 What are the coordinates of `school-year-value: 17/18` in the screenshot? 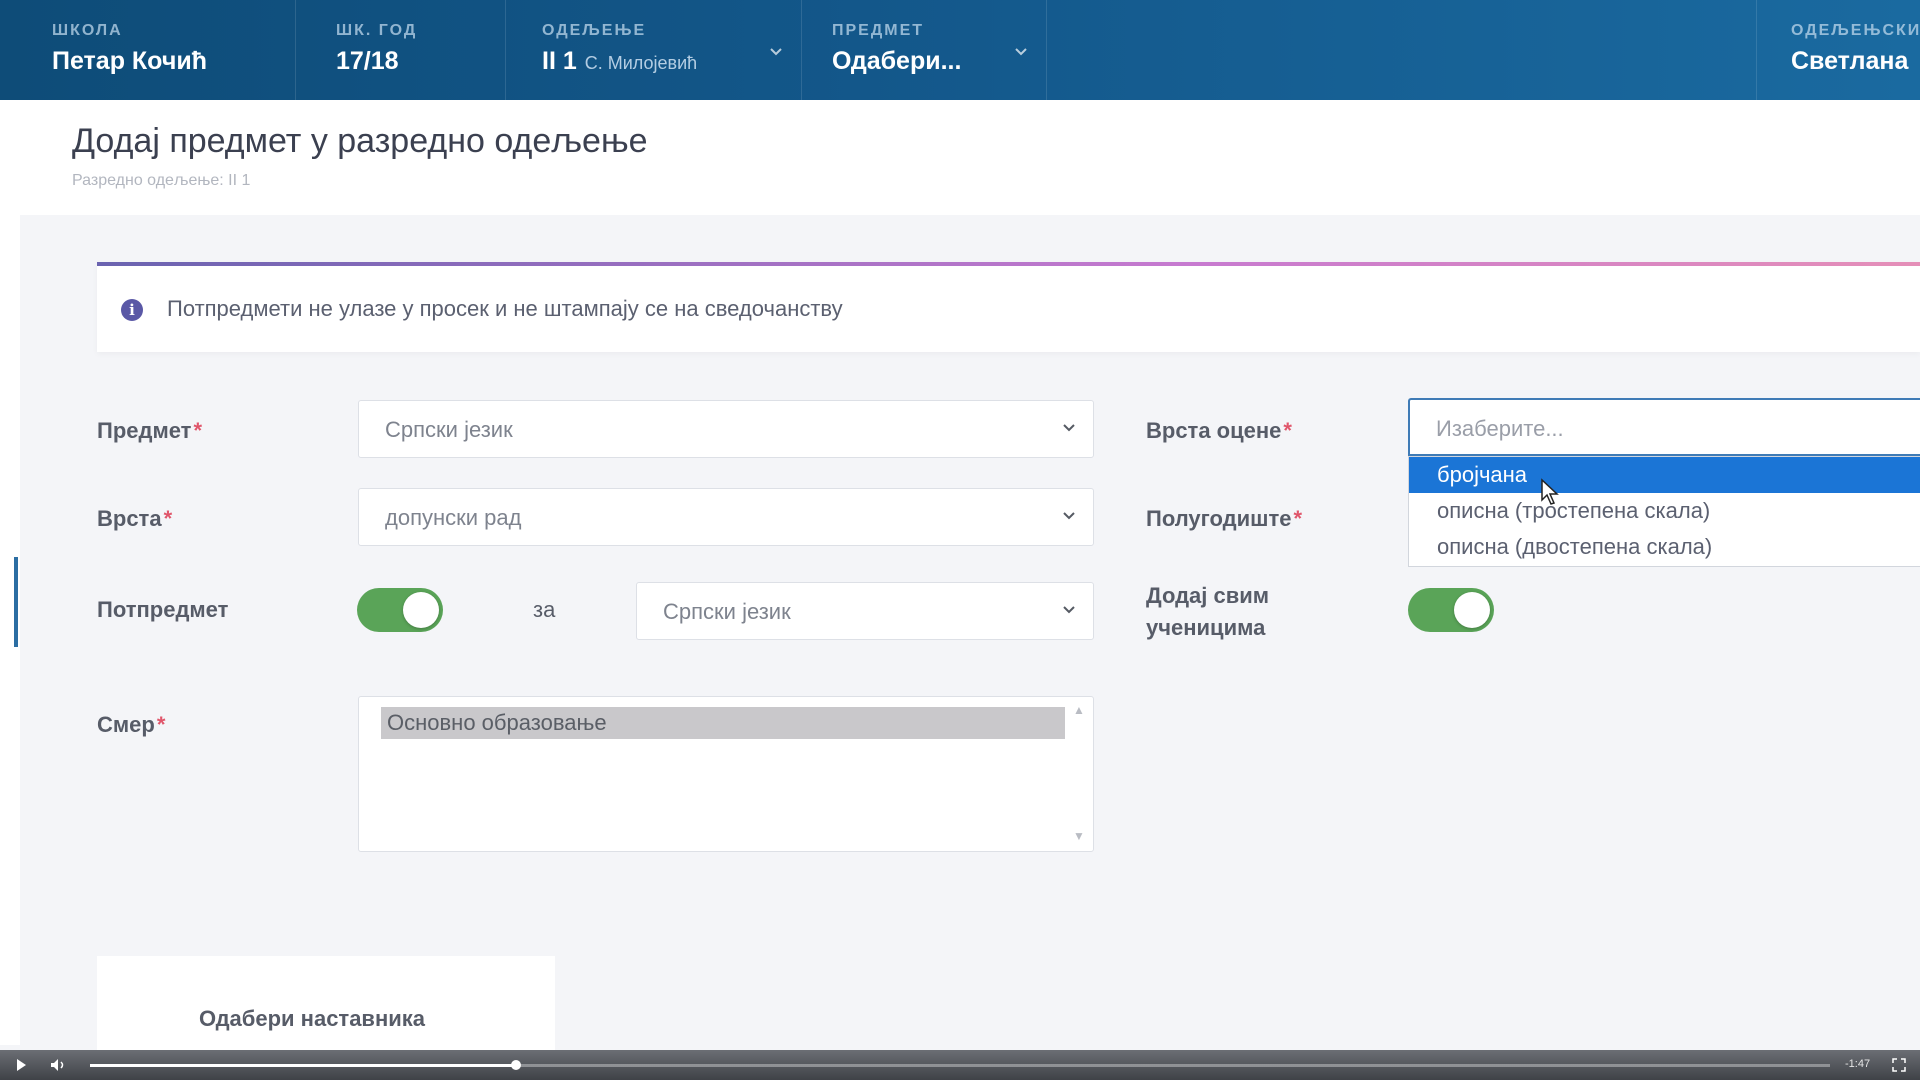 It's located at (367, 61).